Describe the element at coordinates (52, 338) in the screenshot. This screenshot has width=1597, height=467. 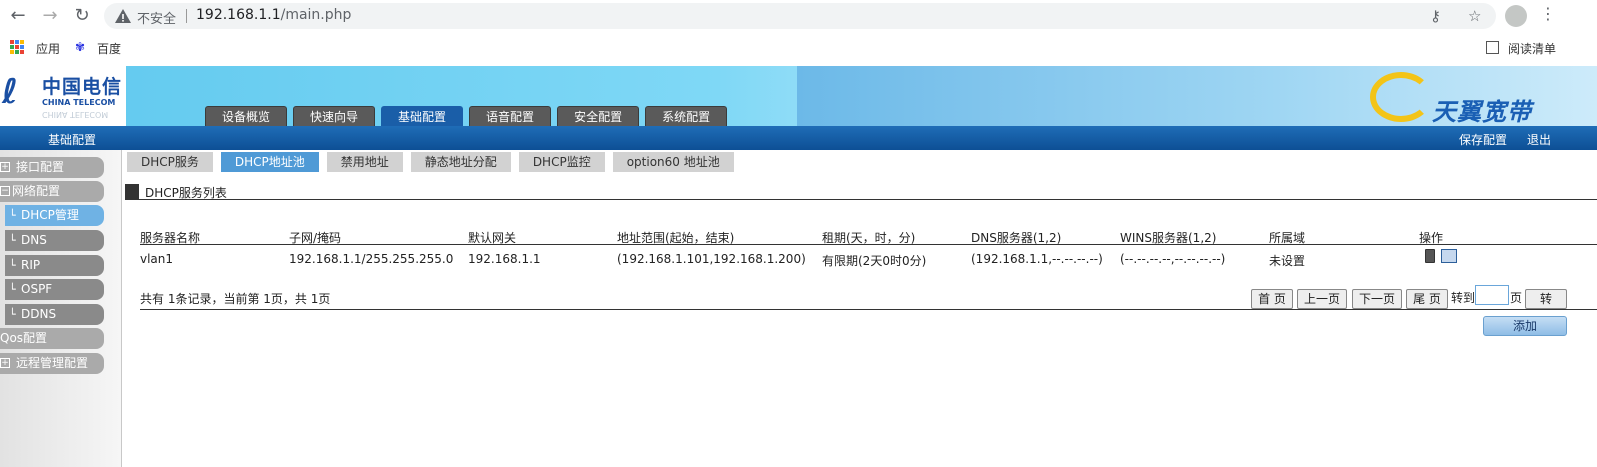
I see `sidebar-item-qos: Qos配置` at that location.